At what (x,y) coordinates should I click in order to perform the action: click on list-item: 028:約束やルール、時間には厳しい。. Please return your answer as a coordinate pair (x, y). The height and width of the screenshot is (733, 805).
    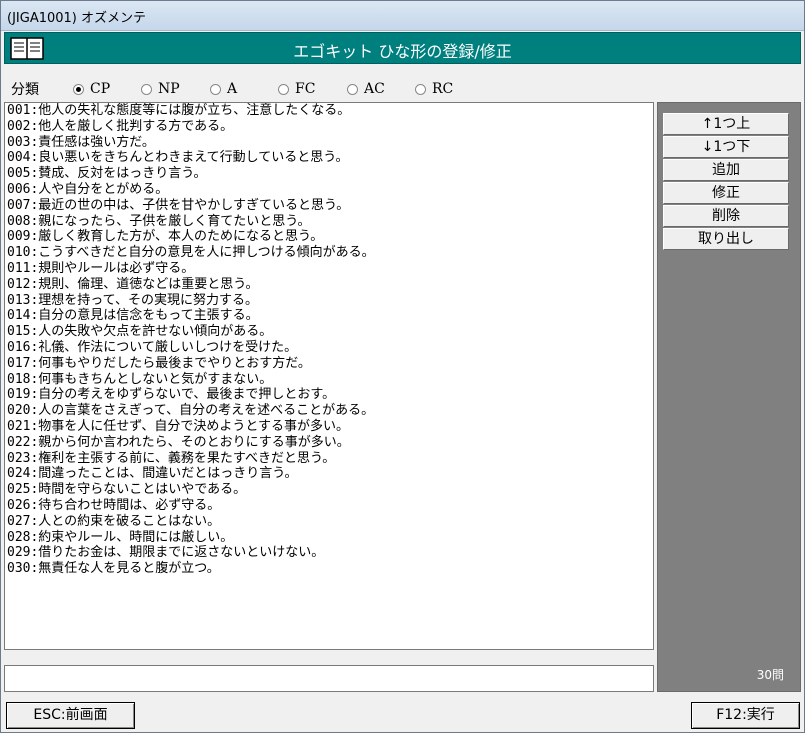
    Looking at the image, I should click on (329, 538).